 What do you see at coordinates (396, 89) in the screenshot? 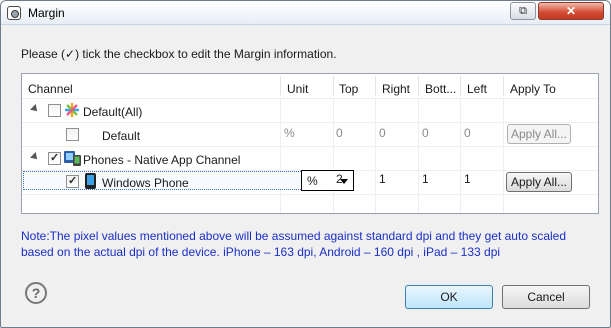
I see `header-right: Right` at bounding box center [396, 89].